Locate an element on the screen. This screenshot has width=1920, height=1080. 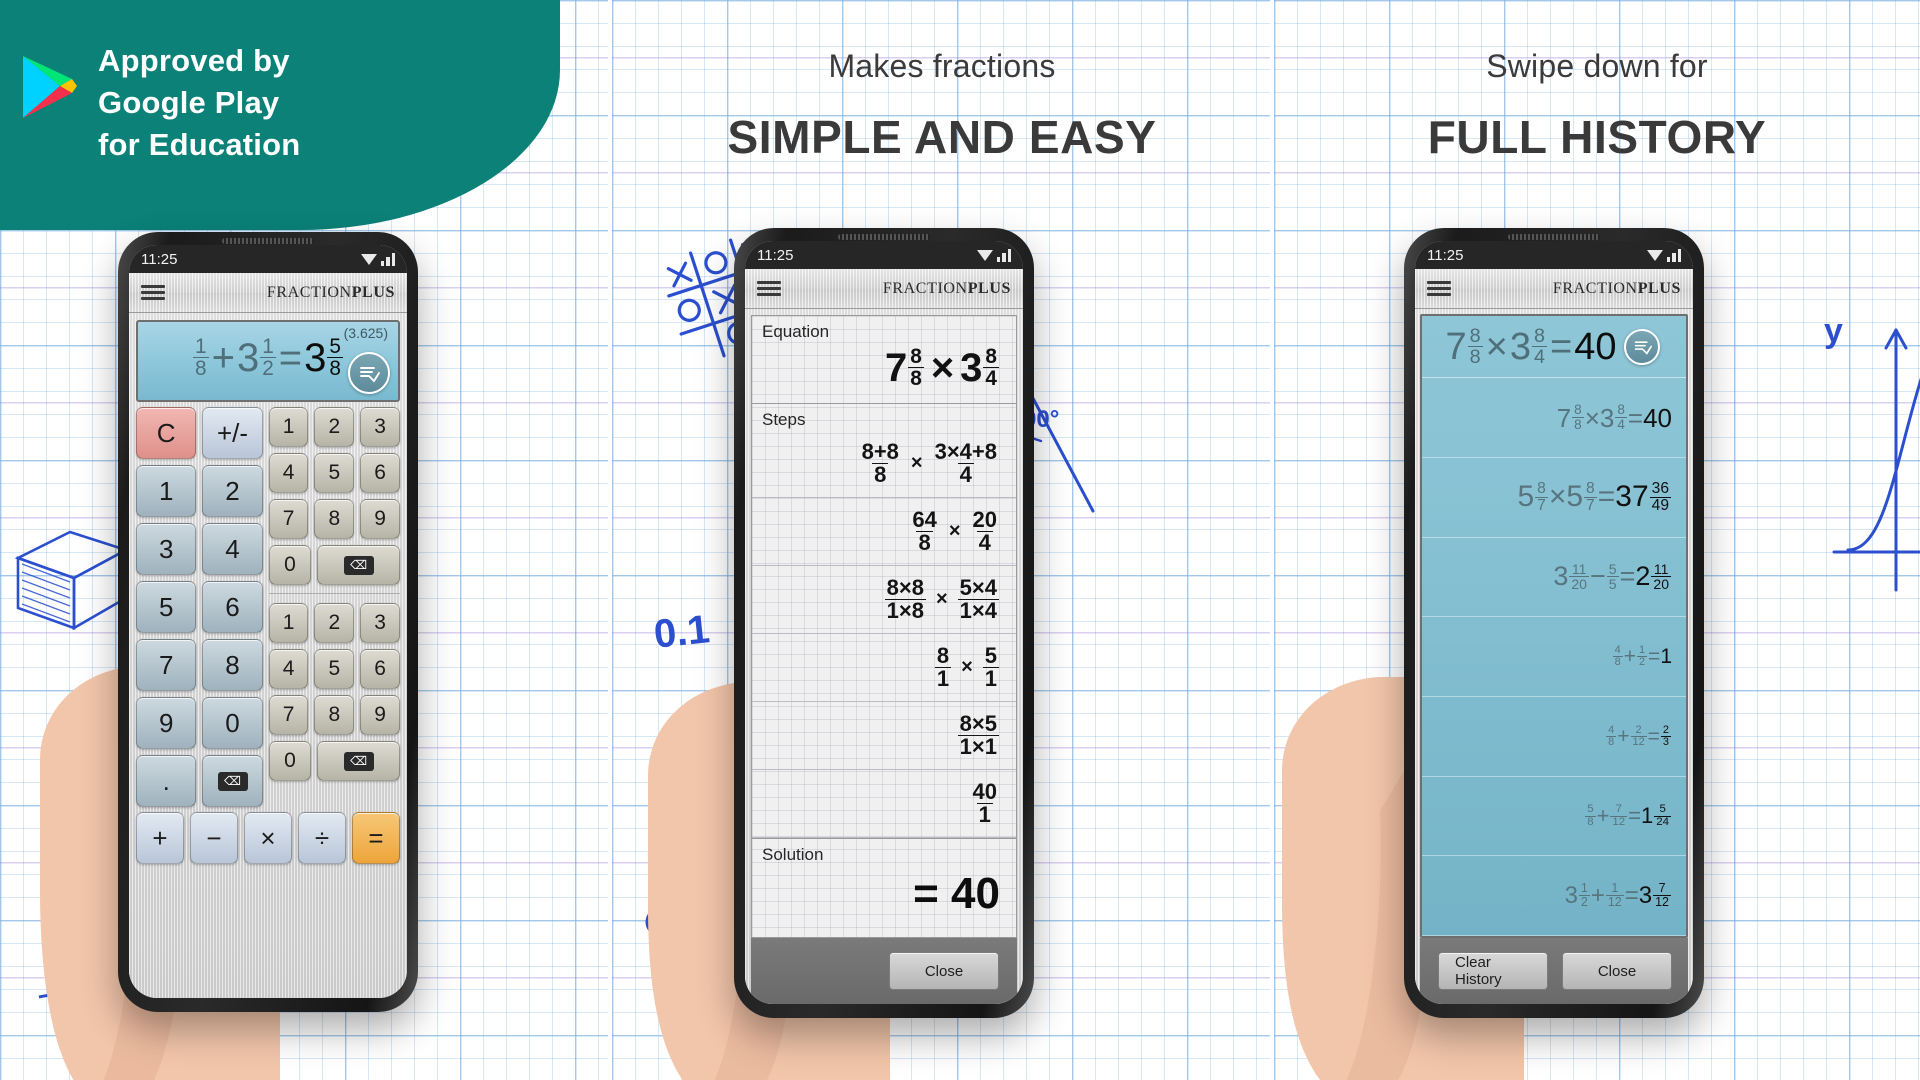
key-num-2: 2 is located at coordinates (334, 427).